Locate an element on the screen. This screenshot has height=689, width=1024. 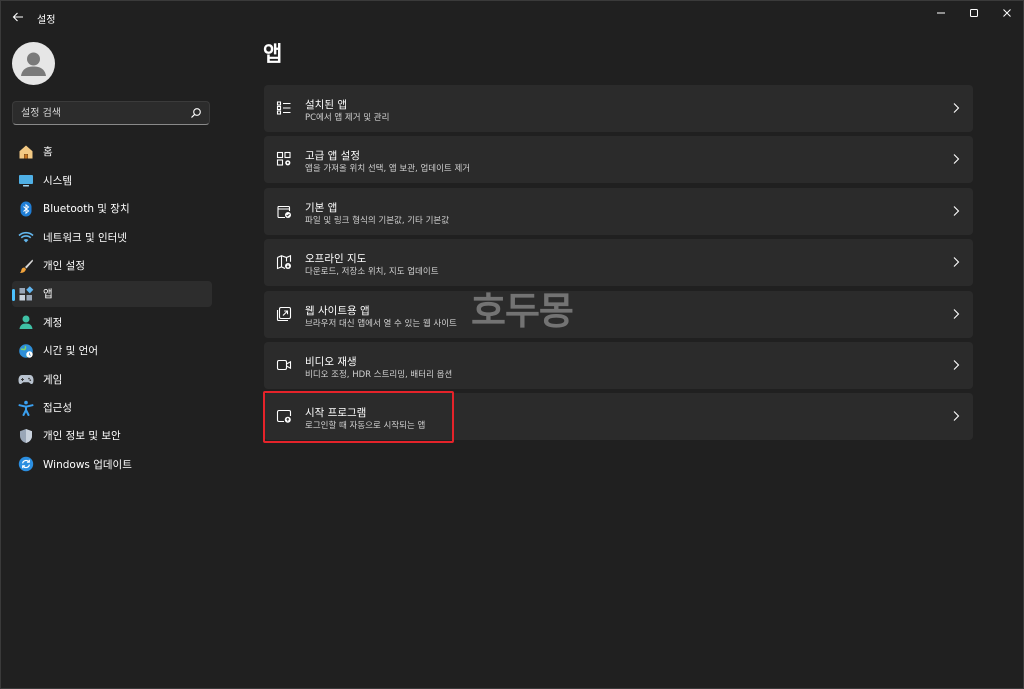
sidebar-item-label: 개인 설정 is located at coordinates (64, 265).